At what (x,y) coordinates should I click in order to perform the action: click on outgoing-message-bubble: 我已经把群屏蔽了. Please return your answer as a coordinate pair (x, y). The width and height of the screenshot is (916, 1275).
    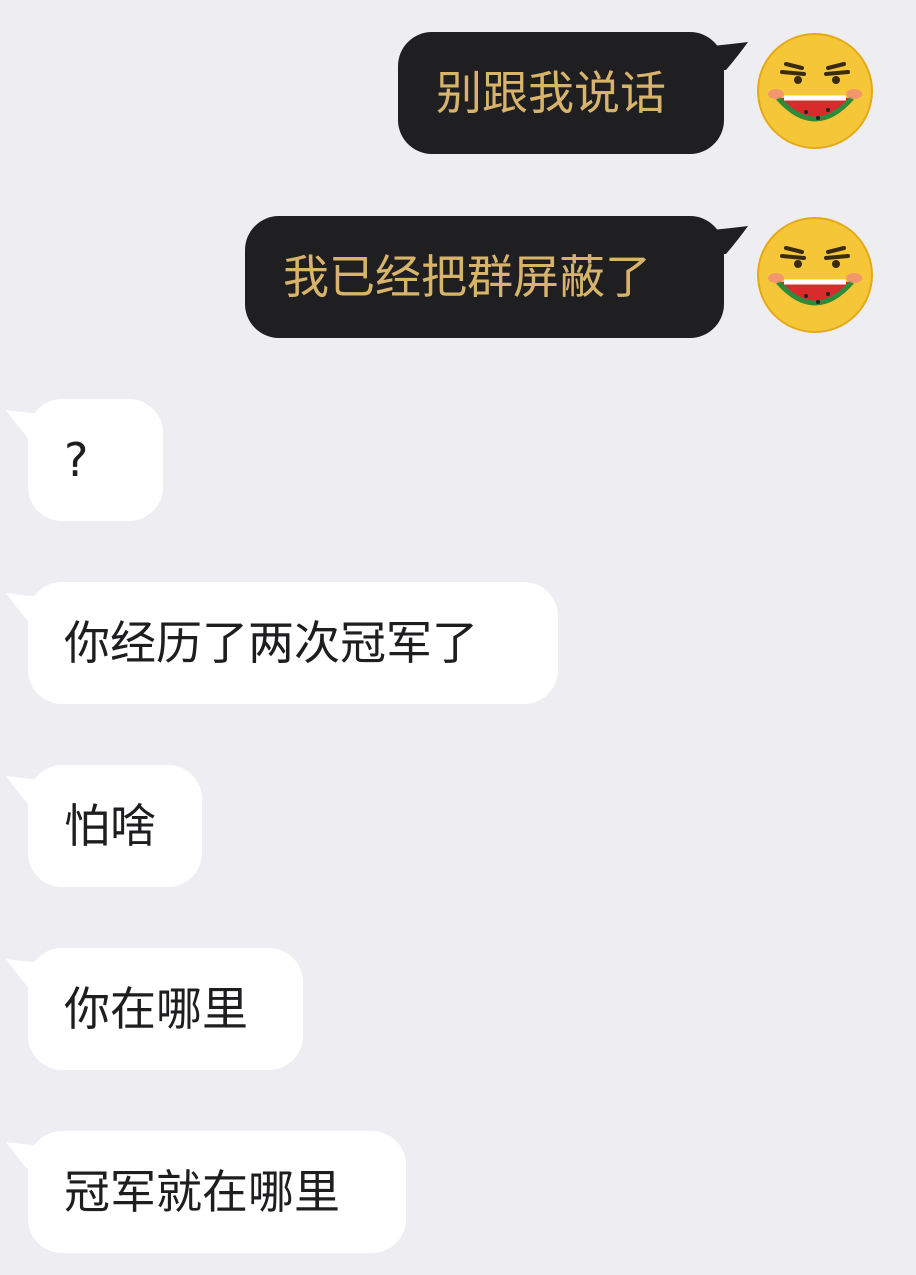
    Looking at the image, I should click on (484, 277).